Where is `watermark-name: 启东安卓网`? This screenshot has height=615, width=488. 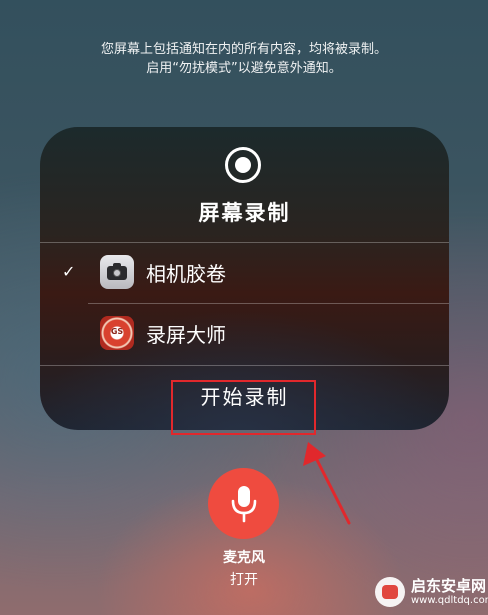 watermark-name: 启东安卓网 is located at coordinates (449, 586).